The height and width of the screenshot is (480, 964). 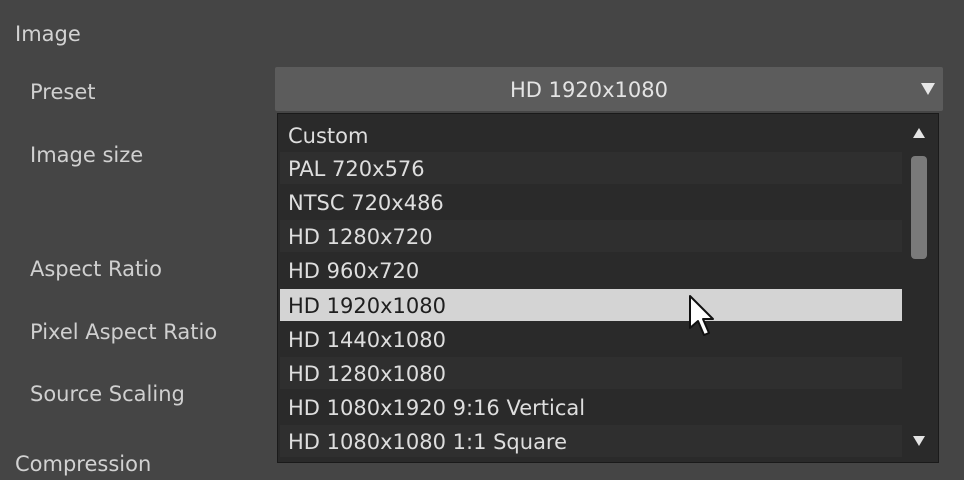 What do you see at coordinates (920, 288) in the screenshot?
I see `dropdown-scrollbar` at bounding box center [920, 288].